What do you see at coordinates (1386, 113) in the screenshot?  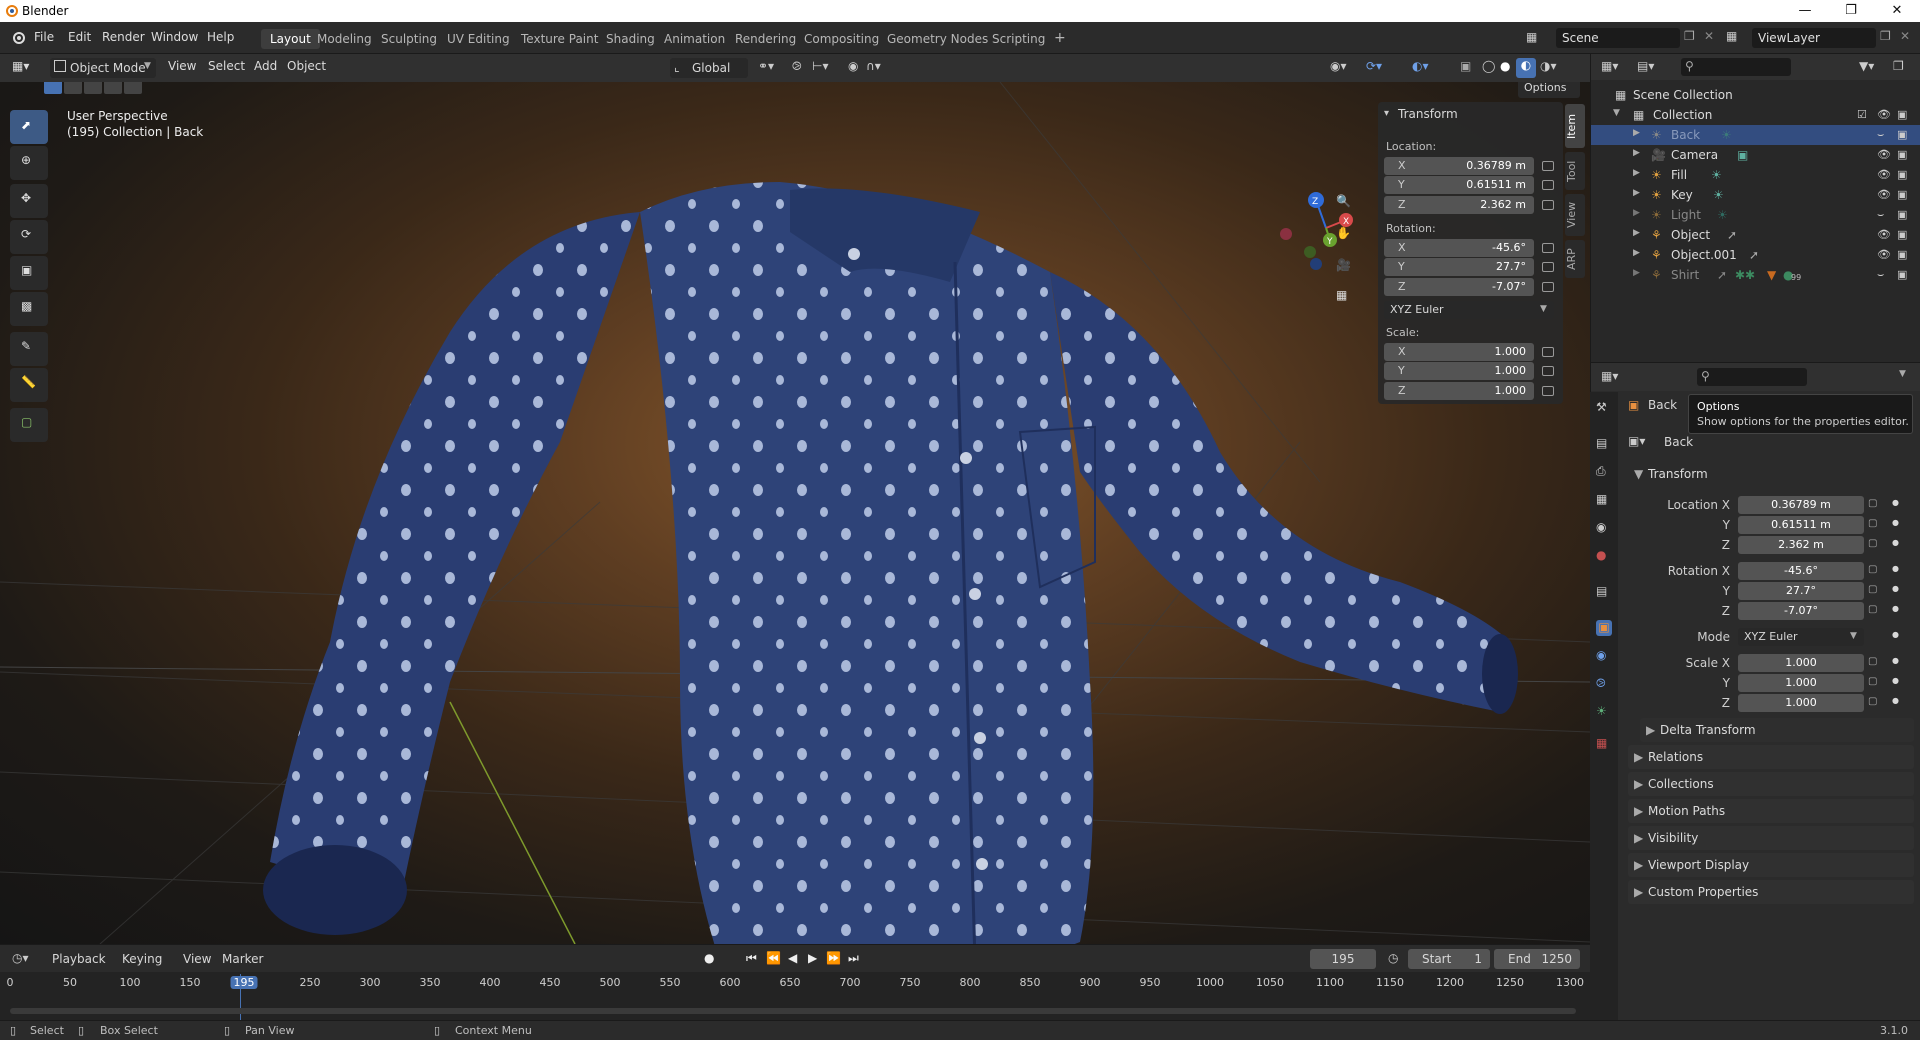 I see `panel-collapse-icon: ▾` at bounding box center [1386, 113].